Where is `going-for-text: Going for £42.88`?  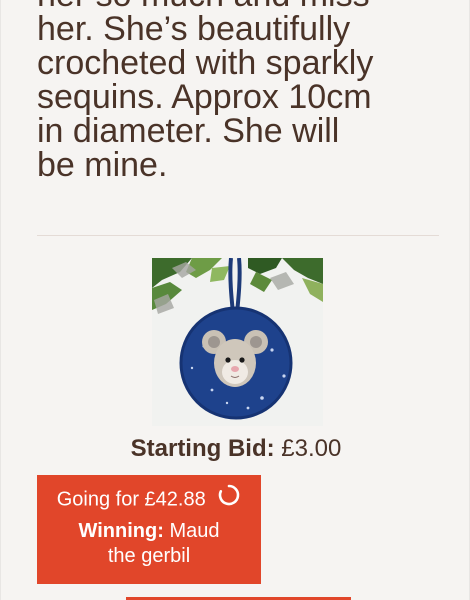 going-for-text: Going for £42.88 is located at coordinates (131, 499).